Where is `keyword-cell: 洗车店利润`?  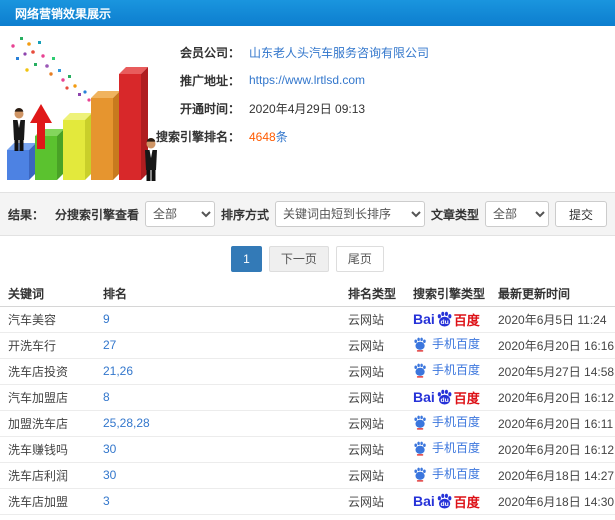 keyword-cell: 洗车店利润 is located at coordinates (47, 475).